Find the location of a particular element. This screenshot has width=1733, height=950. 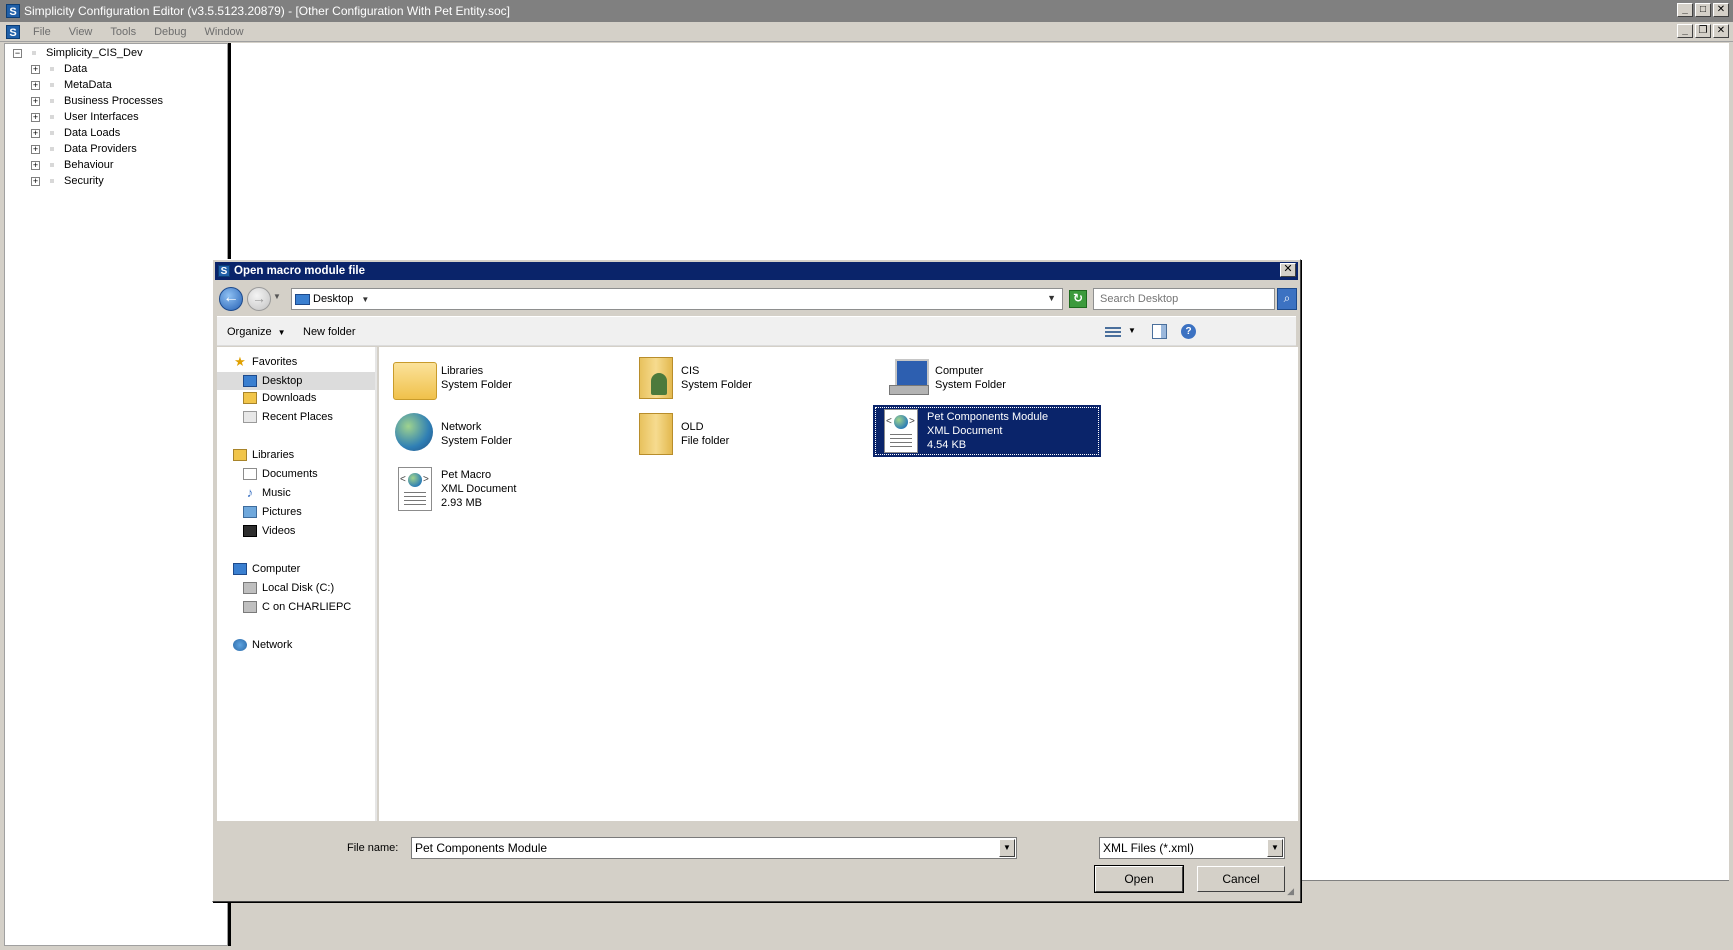

tree-item-data-providers: + Data Providers is located at coordinates (84, 149).